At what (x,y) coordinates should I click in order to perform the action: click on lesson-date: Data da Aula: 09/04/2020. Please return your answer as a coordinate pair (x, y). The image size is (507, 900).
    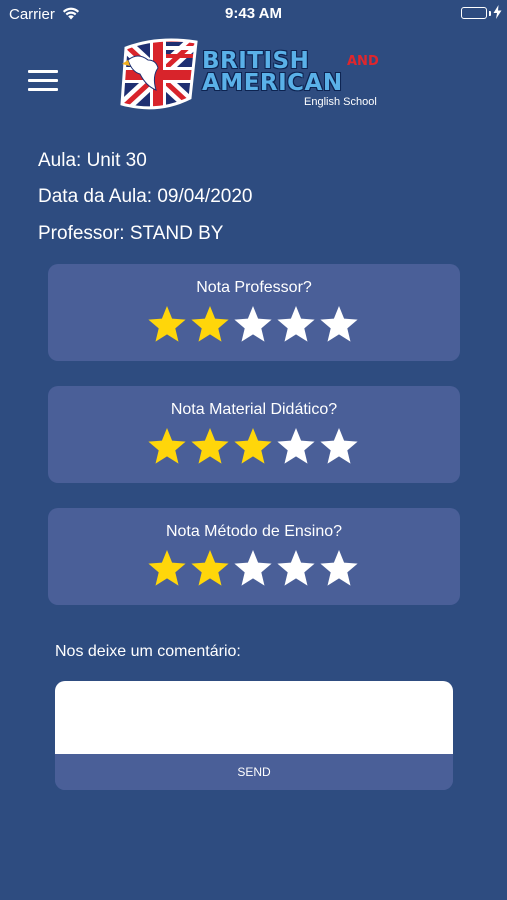
    Looking at the image, I should click on (145, 196).